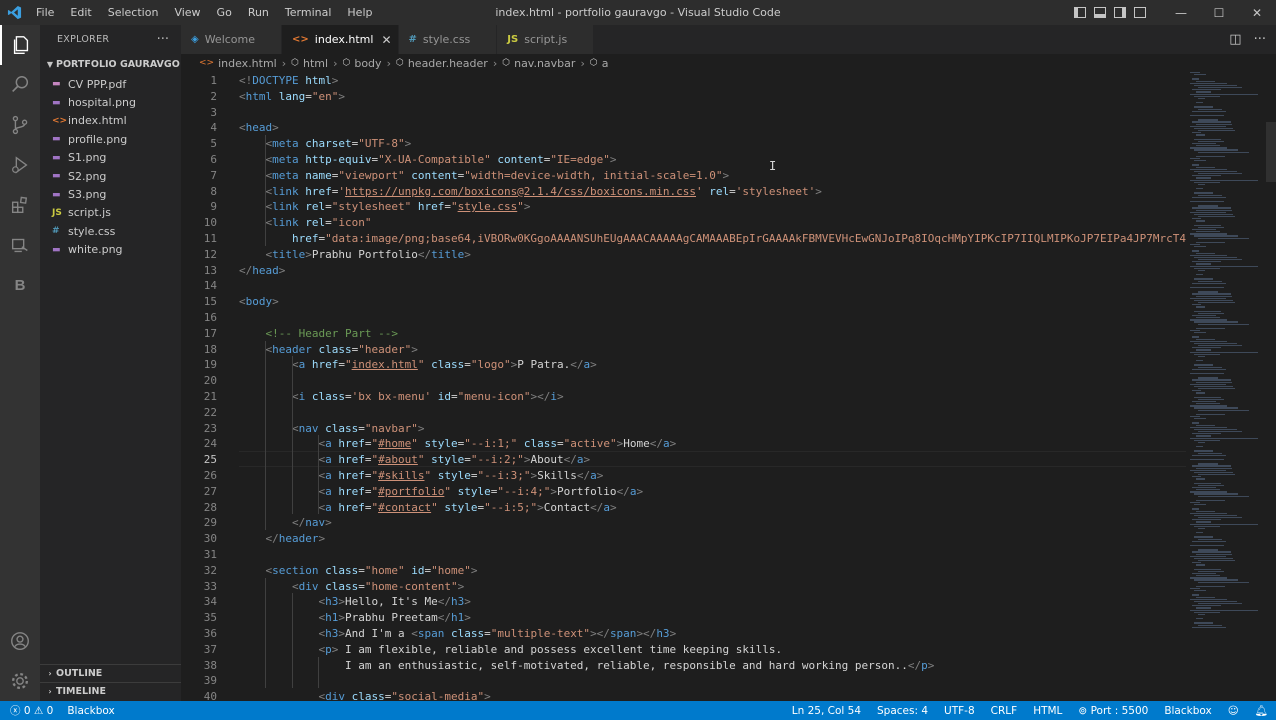  I want to click on vertical-scrollbar, so click(1271, 386).